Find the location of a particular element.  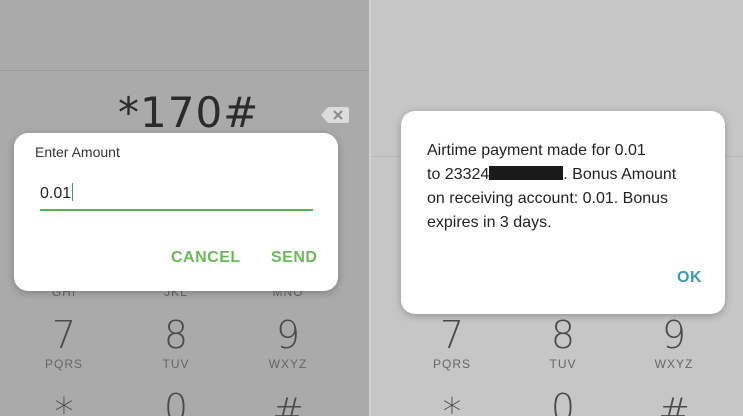

message-line-3: on receiving account: 0.01. Bonus is located at coordinates (548, 198).